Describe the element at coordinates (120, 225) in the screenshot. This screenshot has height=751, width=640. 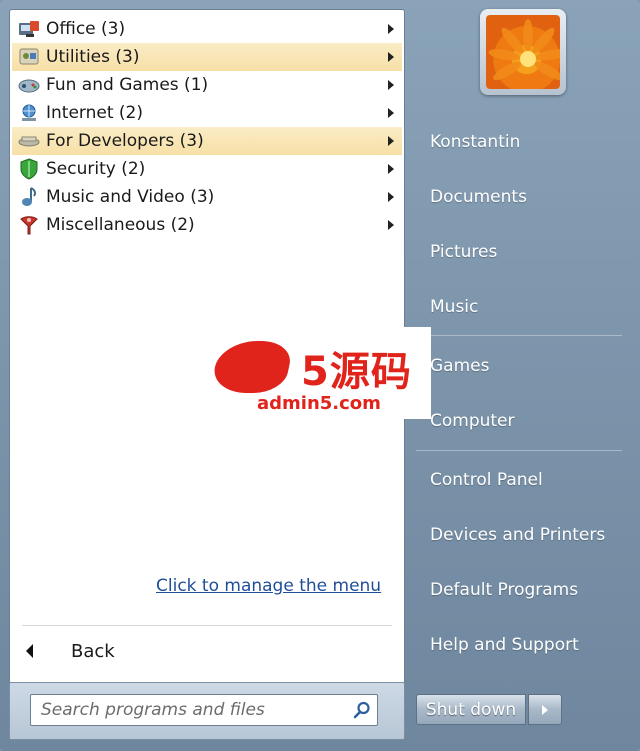
I see `menu-item-label: Miscellaneous (2)` at that location.